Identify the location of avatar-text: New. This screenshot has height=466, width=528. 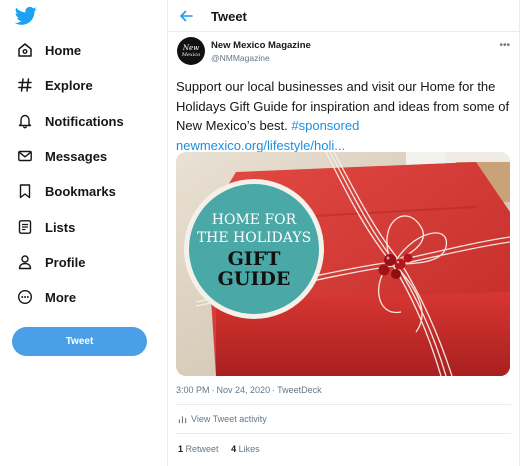
(191, 47).